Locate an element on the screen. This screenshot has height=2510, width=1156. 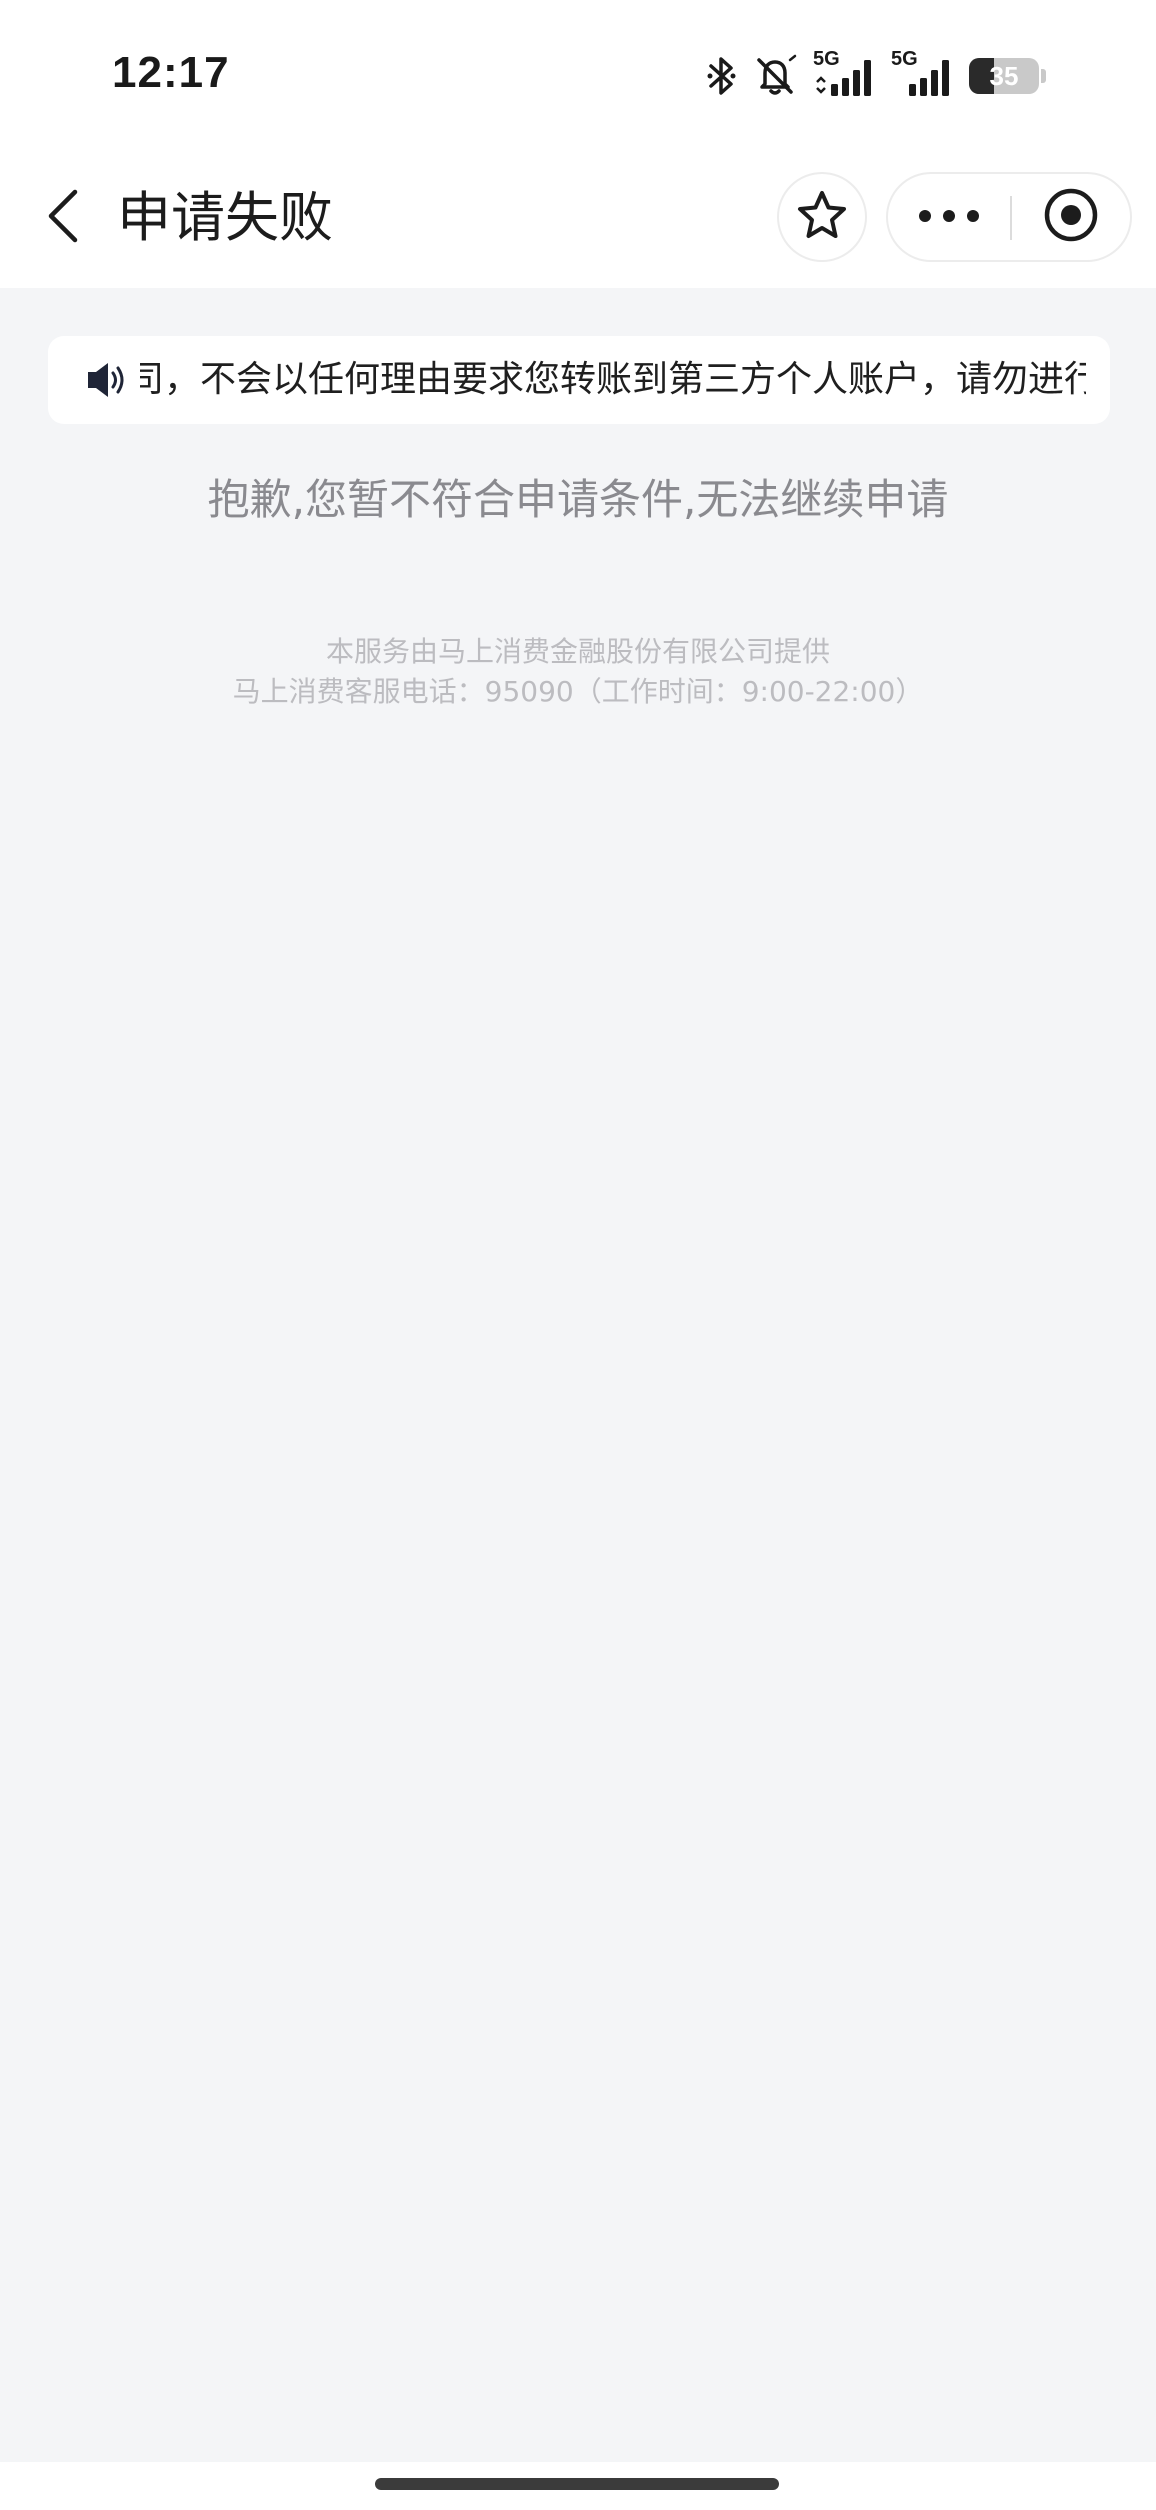
close-miniprogram-button is located at coordinates (1071, 217).